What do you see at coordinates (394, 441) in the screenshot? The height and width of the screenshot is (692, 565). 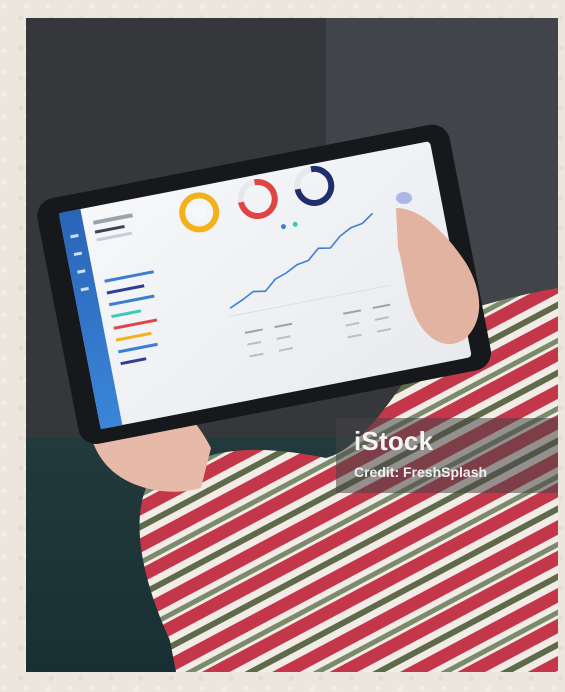 I see `watermark-logo: iStock` at bounding box center [394, 441].